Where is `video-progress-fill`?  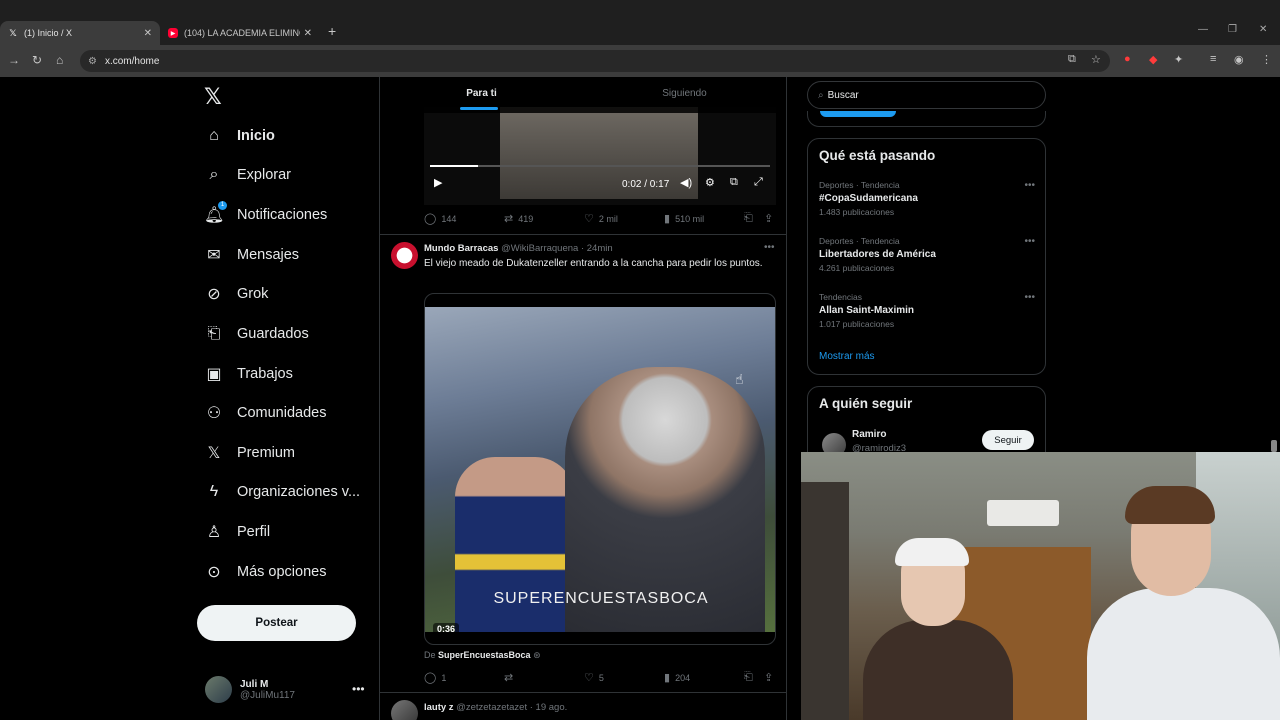
video-progress-fill is located at coordinates (454, 166).